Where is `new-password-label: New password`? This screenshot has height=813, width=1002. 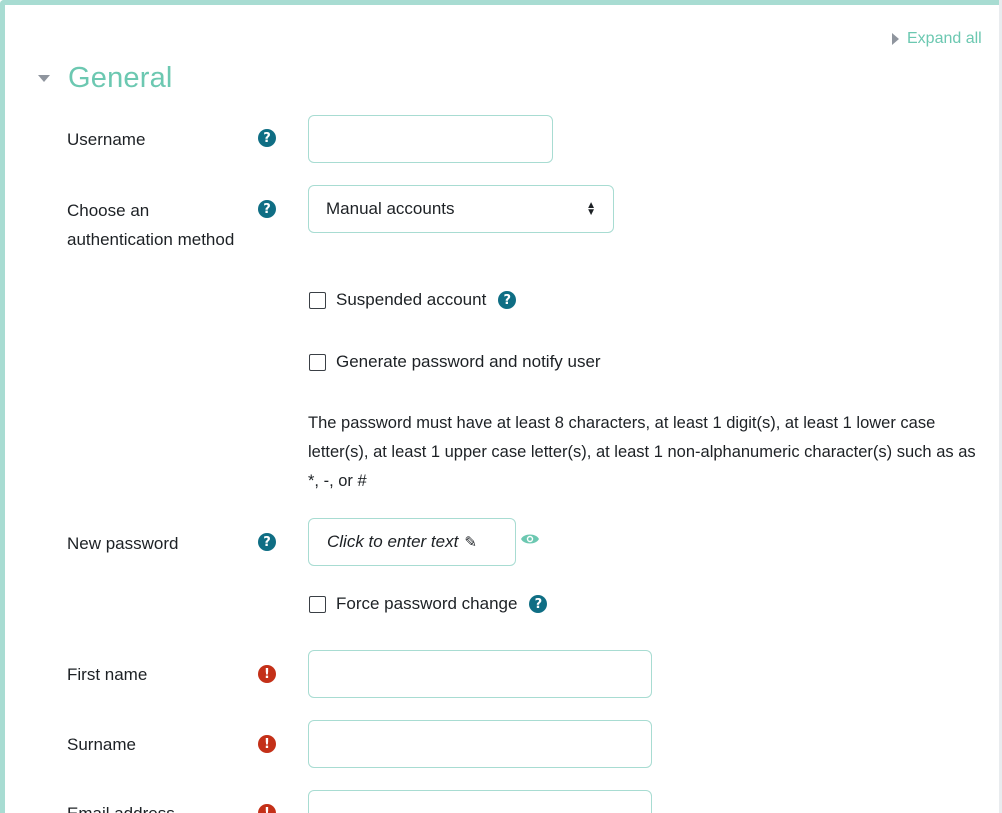 new-password-label: New password is located at coordinates (123, 543).